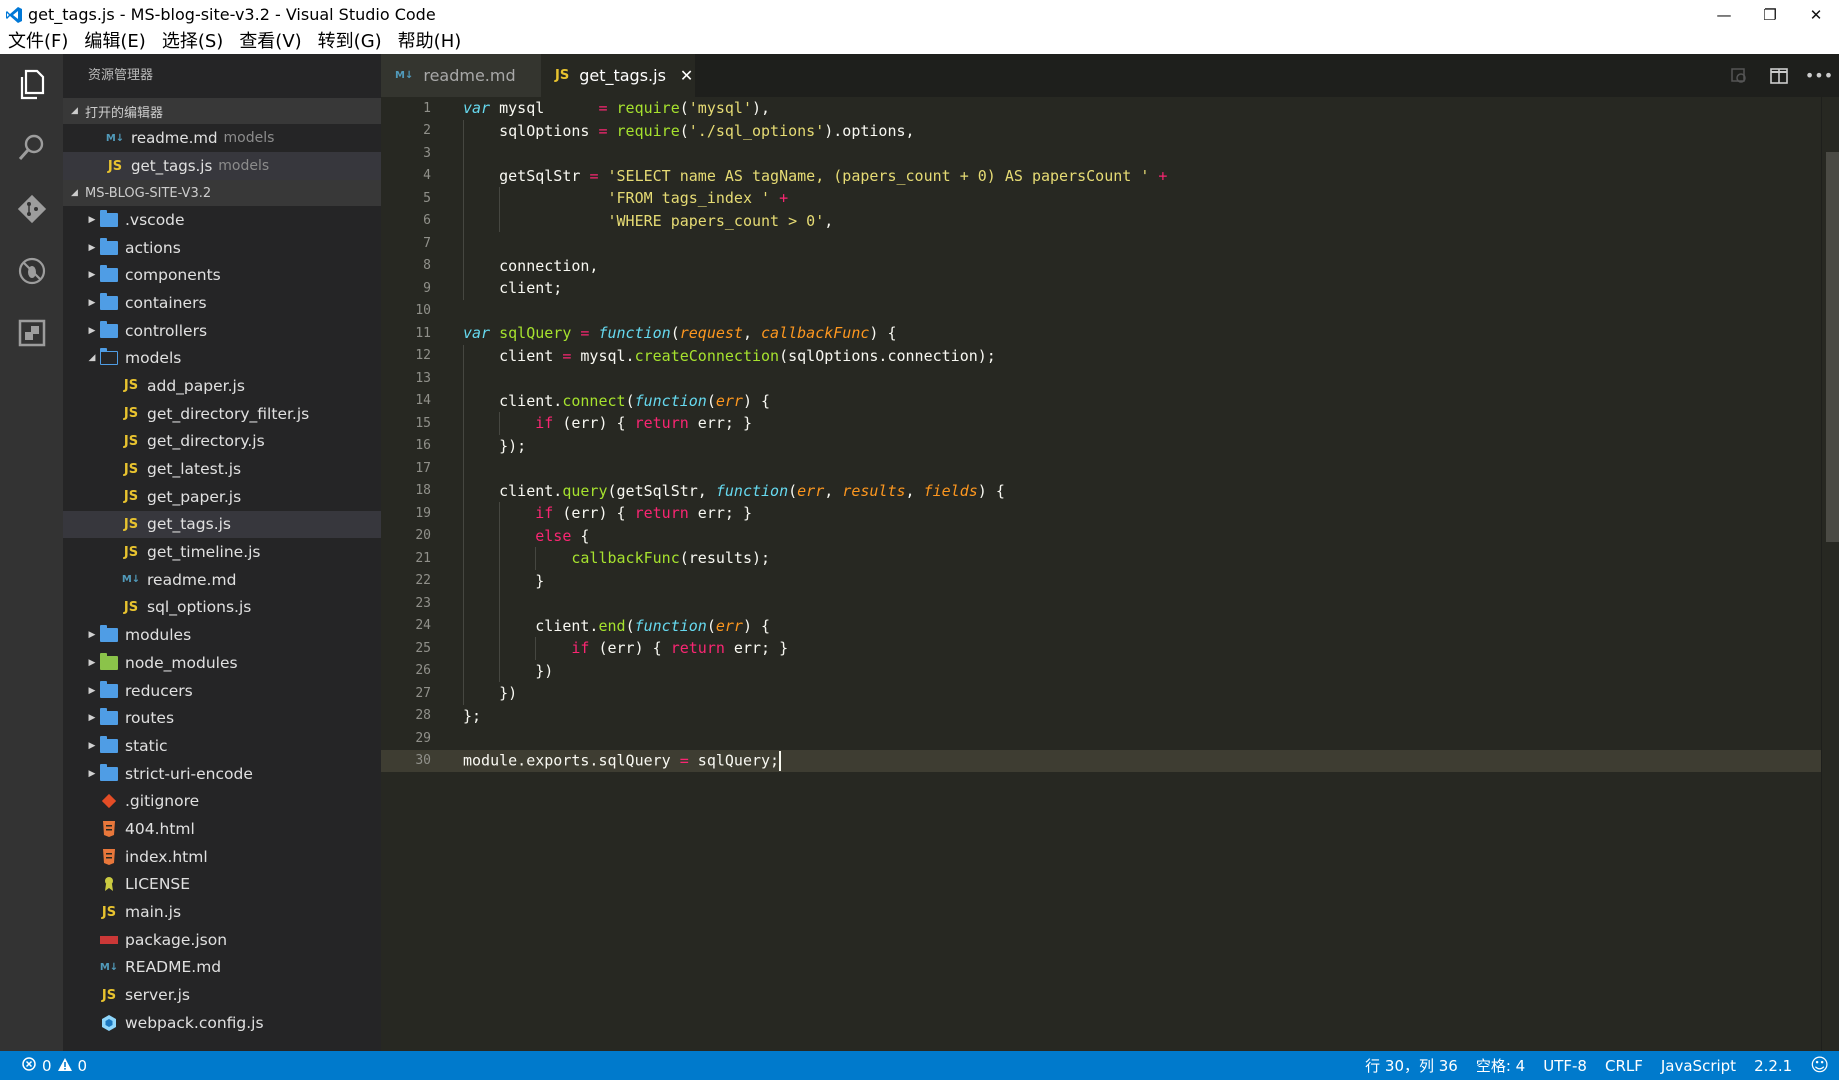  What do you see at coordinates (222, 635) in the screenshot?
I see `tree-item: ▶ modules` at bounding box center [222, 635].